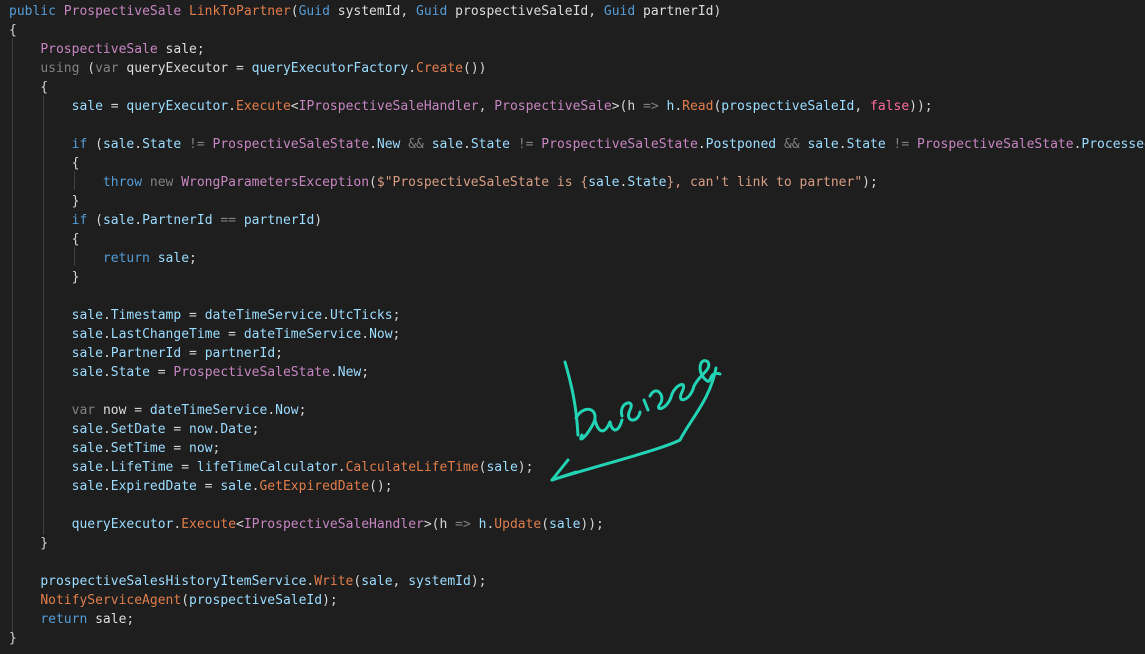 This screenshot has width=1145, height=654. Describe the element at coordinates (142, 467) in the screenshot. I see `code-token: LifeTime` at that location.